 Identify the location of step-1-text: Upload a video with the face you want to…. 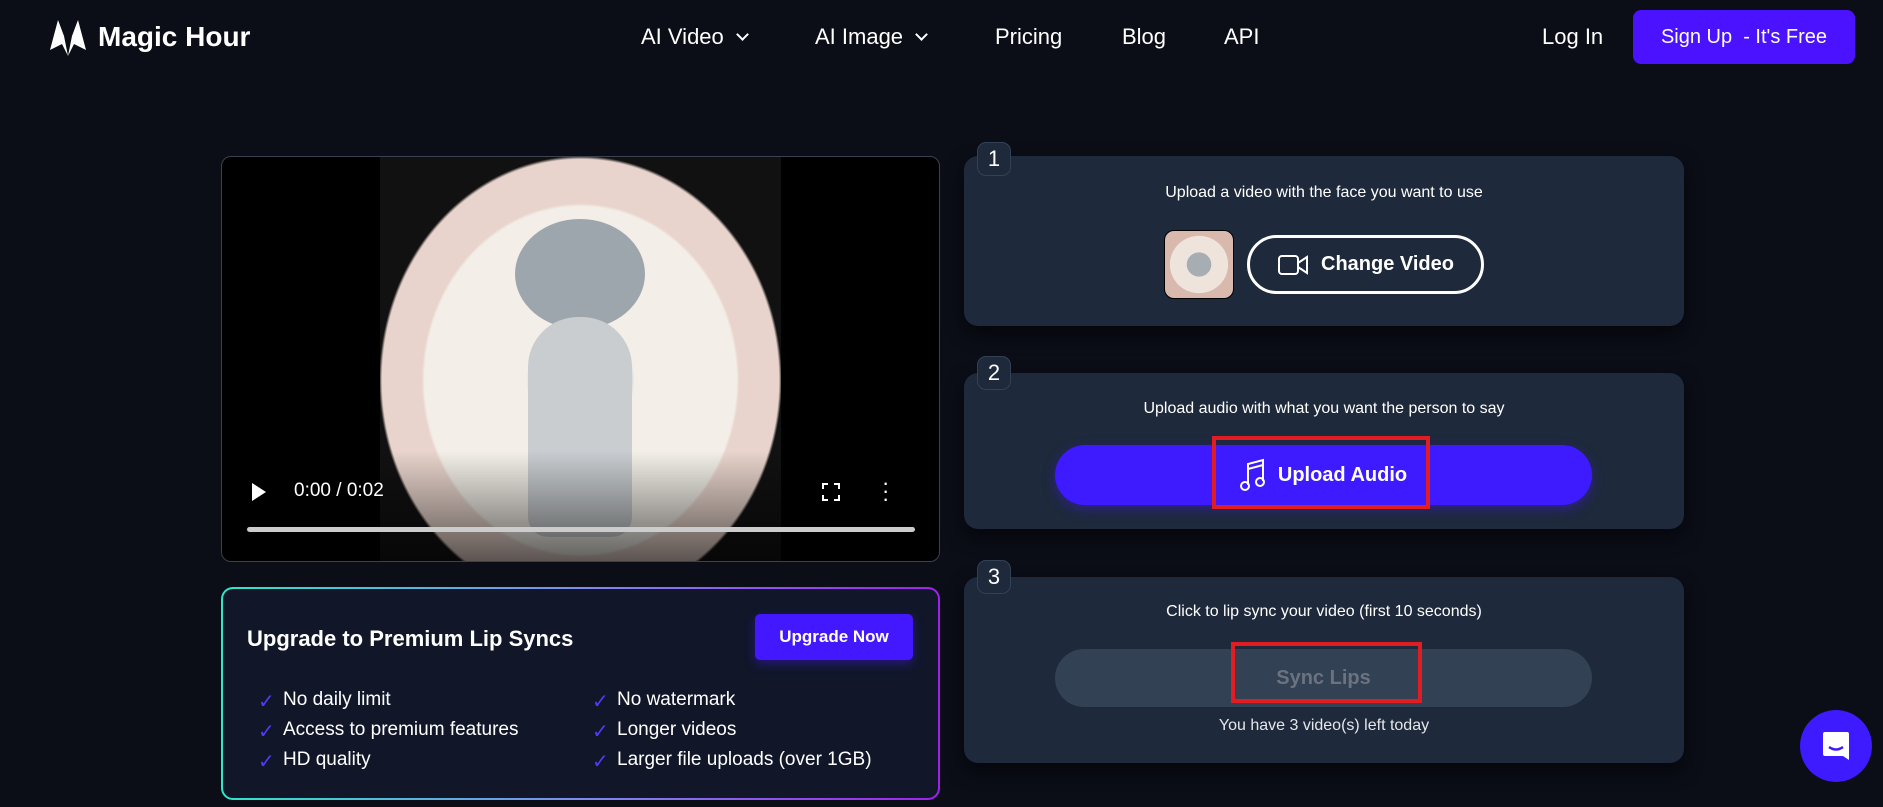
(1324, 192).